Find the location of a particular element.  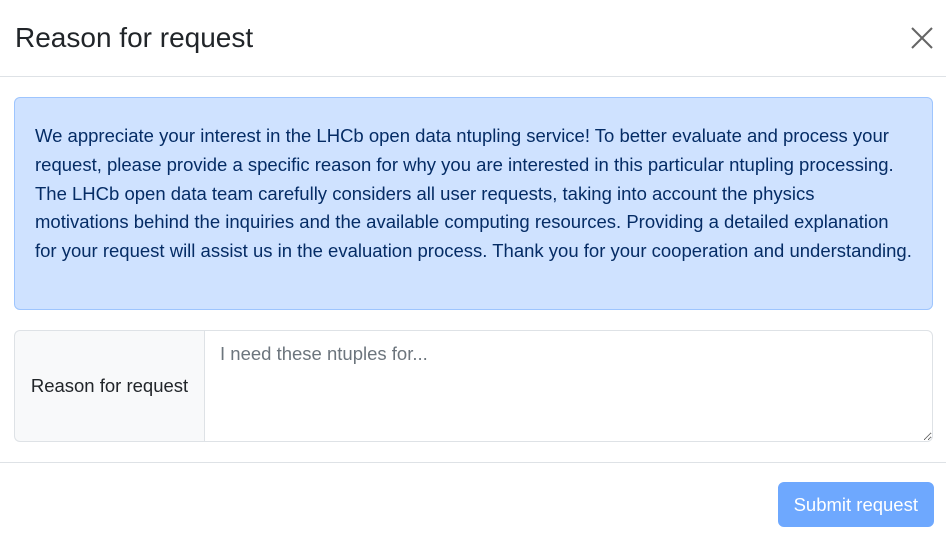

reason-label: Reason for request is located at coordinates (109, 386).